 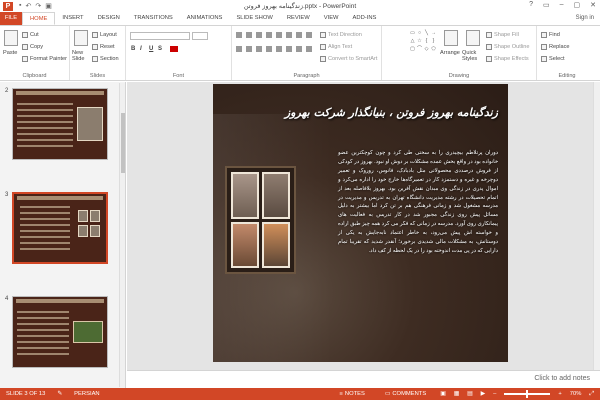 I want to click on star-shape-icon: ☆, so click(x=419, y=41).